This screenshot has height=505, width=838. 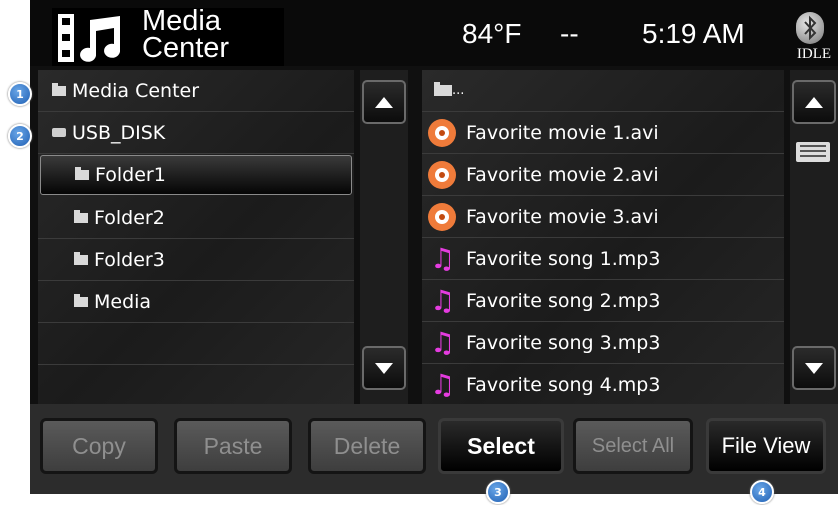 What do you see at coordinates (367, 446) in the screenshot?
I see `delete-button: Delete` at bounding box center [367, 446].